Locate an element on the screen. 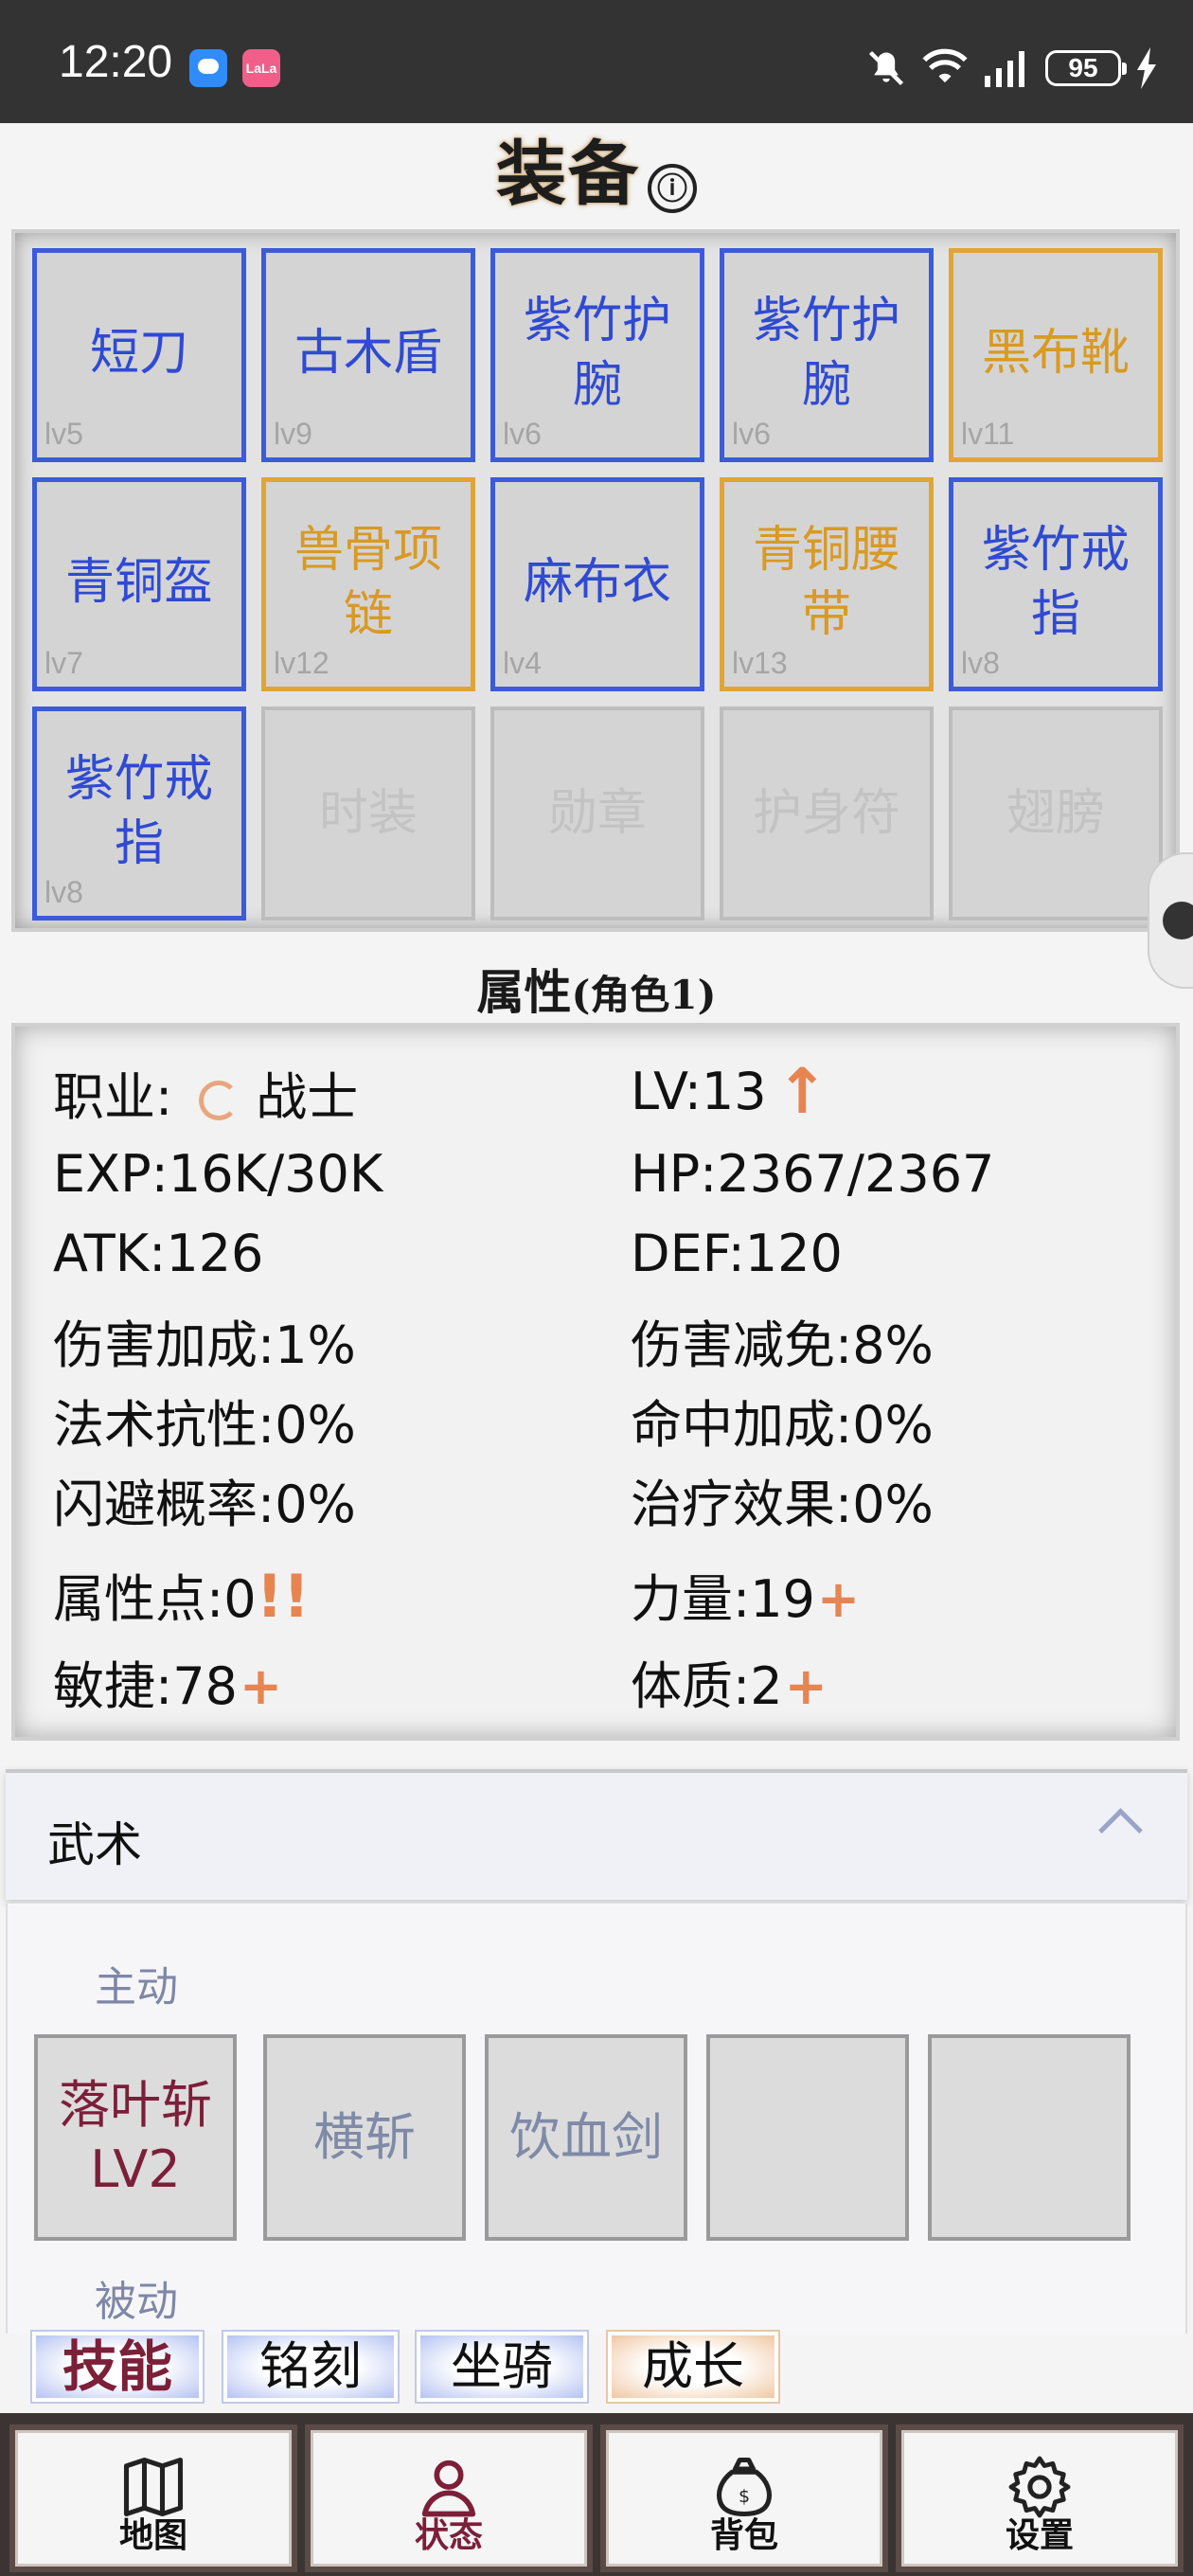  equipment-name: 青铜腰带 is located at coordinates (826, 582).